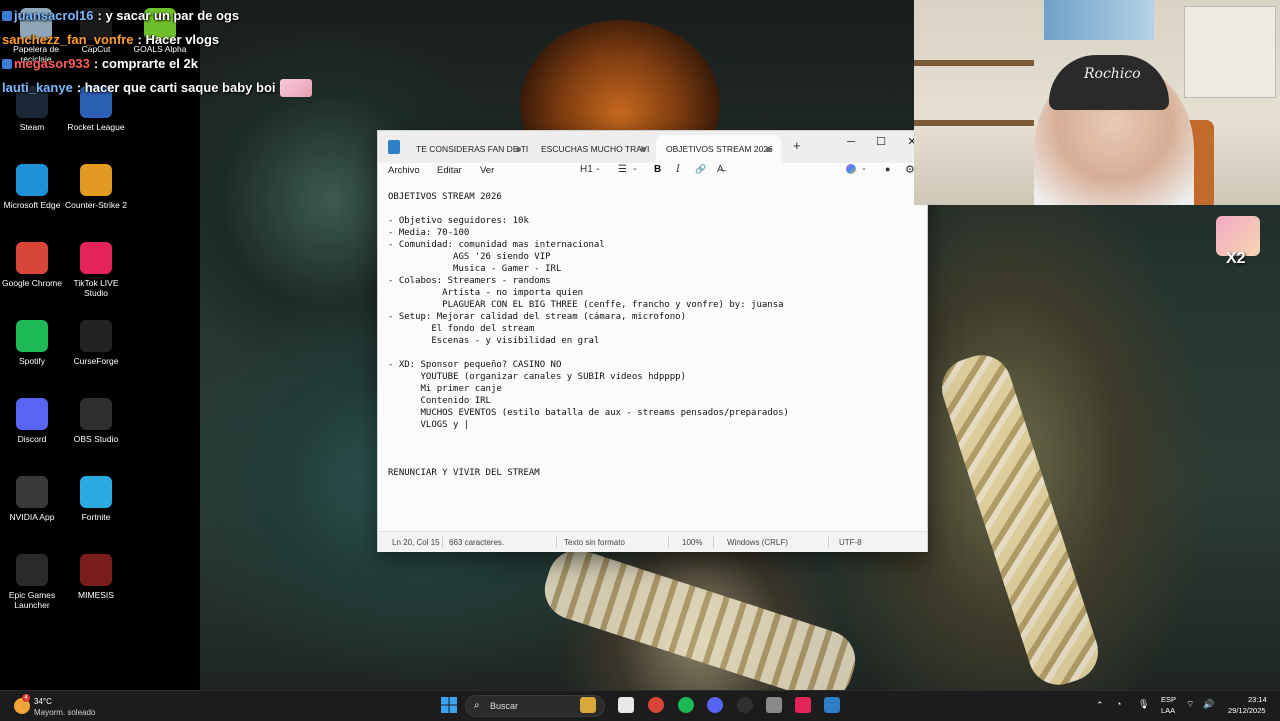  Describe the element at coordinates (745, 705) in the screenshot. I see `obs-icon` at that location.